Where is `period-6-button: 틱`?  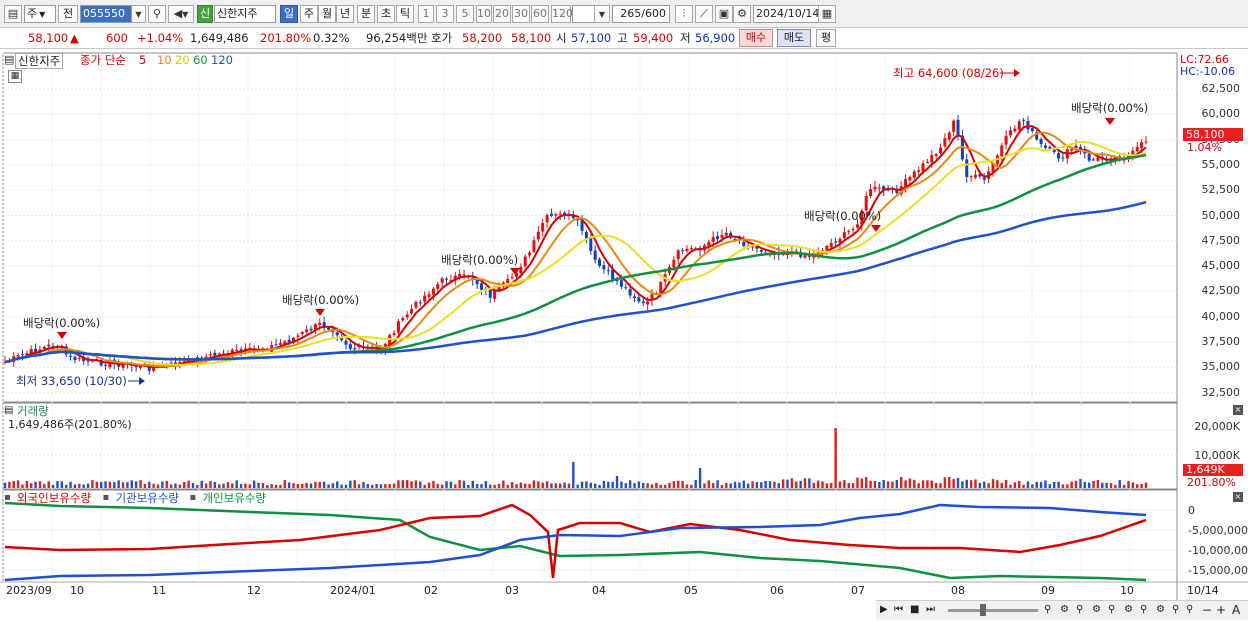
period-6-button: 틱 is located at coordinates (405, 14).